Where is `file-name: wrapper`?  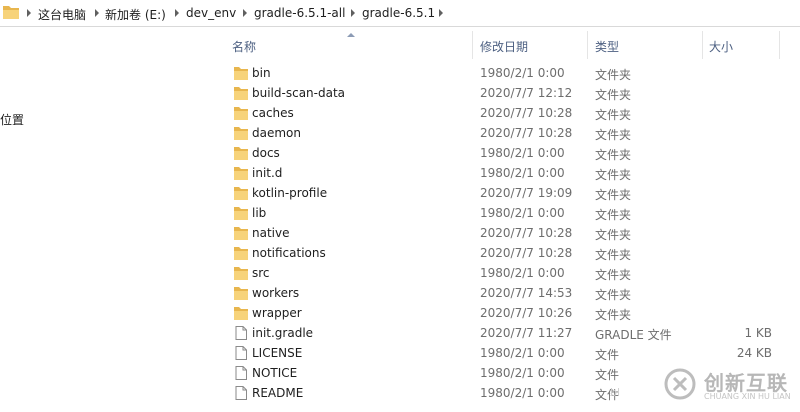 file-name: wrapper is located at coordinates (277, 313).